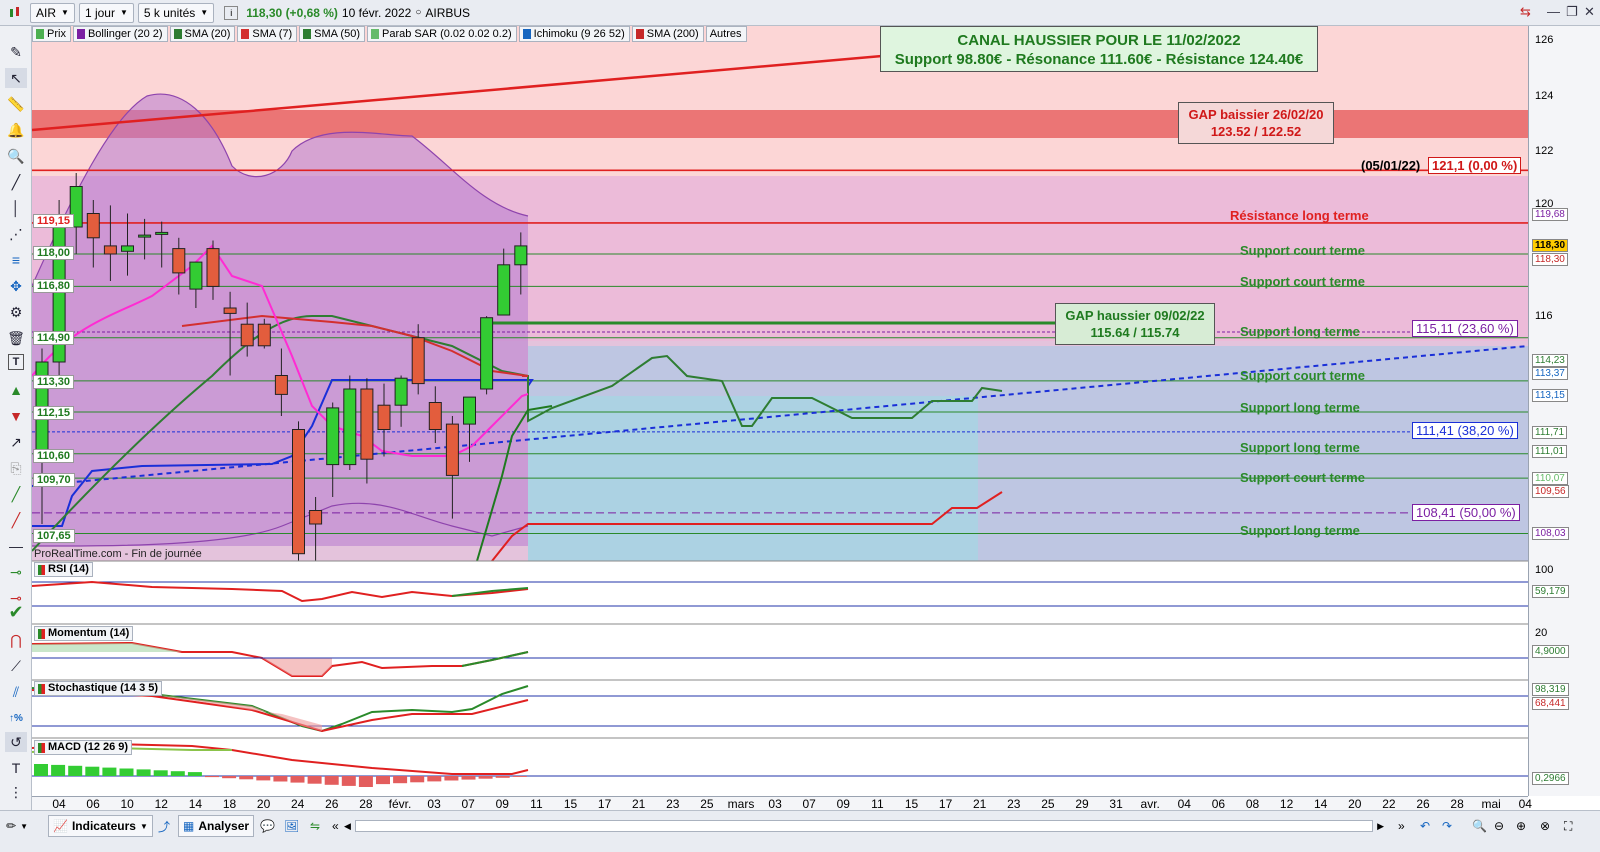 The width and height of the screenshot is (1600, 852). What do you see at coordinates (726, 34) in the screenshot?
I see `indicator-chip: Autres` at bounding box center [726, 34].